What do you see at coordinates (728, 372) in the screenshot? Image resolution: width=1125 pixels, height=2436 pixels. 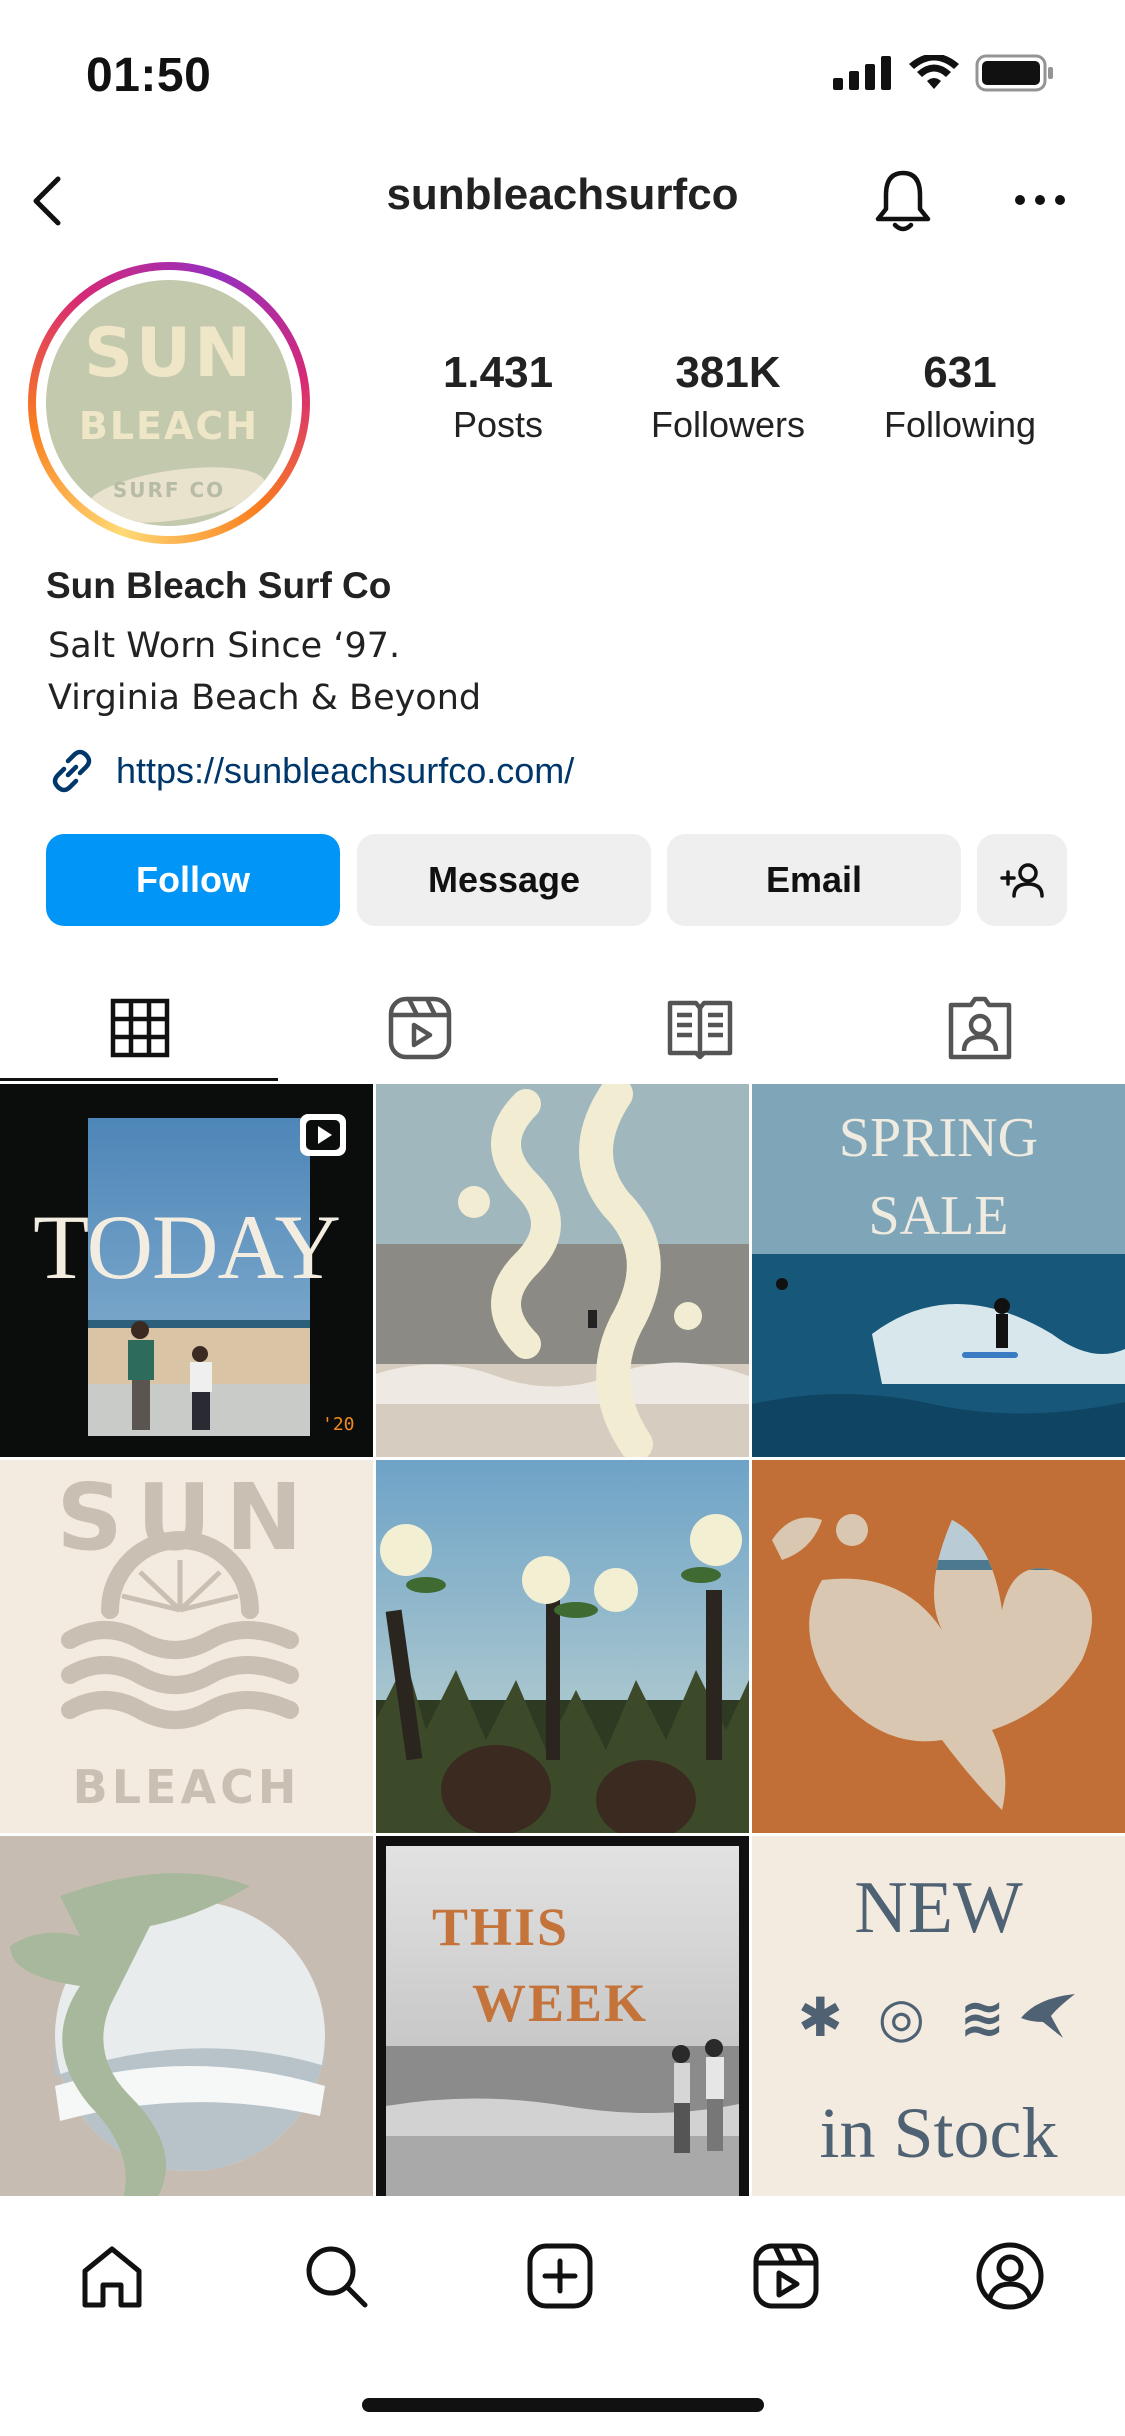 I see `stat-followers-value: 381K` at bounding box center [728, 372].